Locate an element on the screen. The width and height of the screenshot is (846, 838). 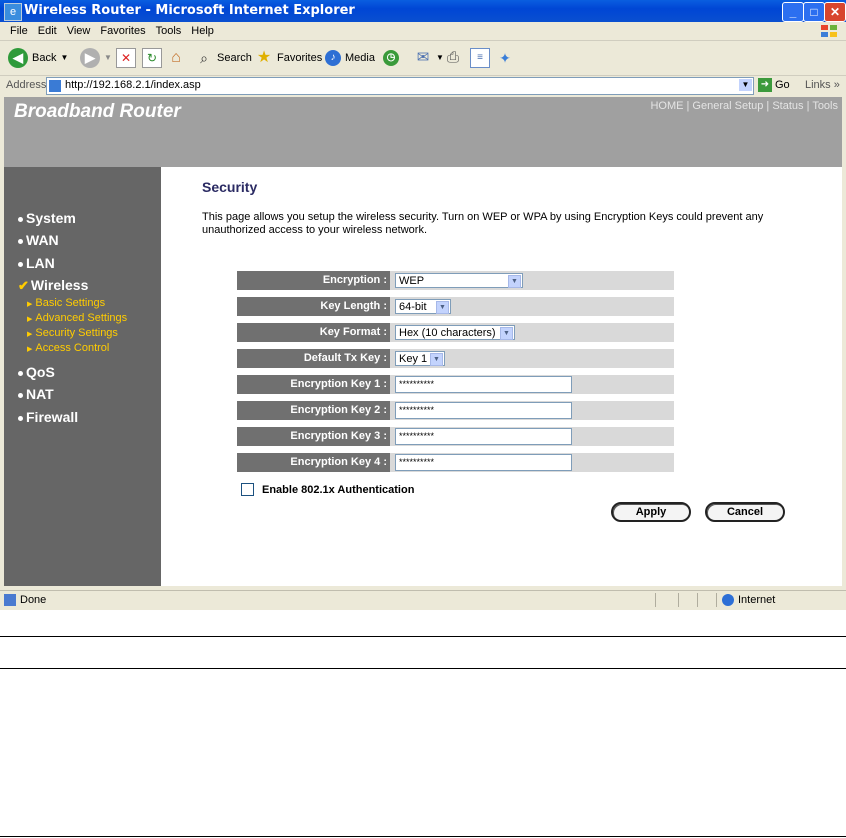
stop-button: ✕ is located at coordinates (126, 58).